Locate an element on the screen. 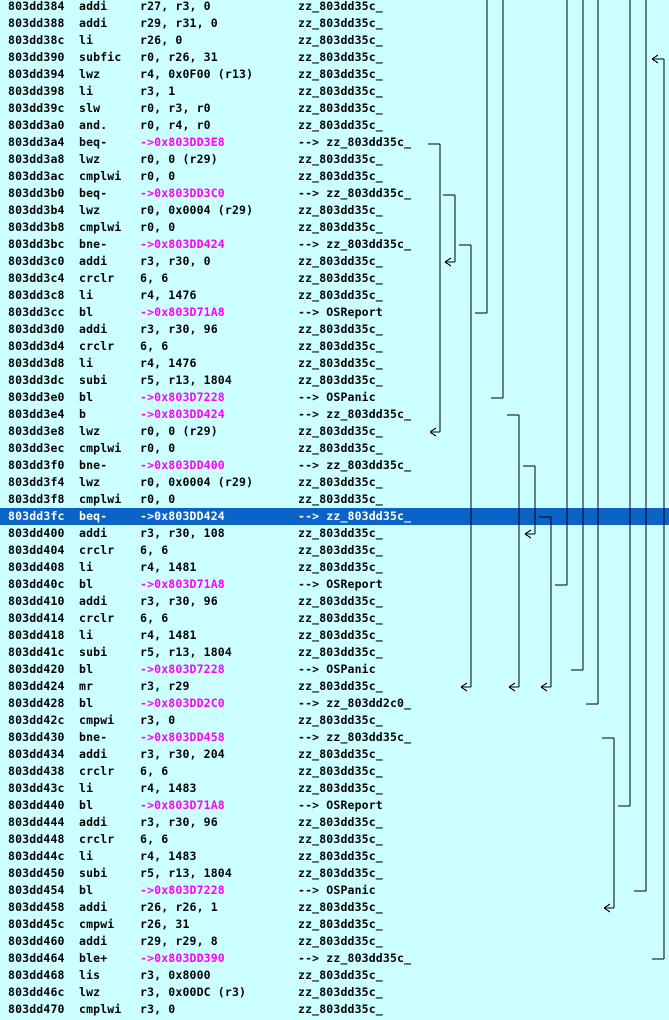 This screenshot has width=669, height=1020. instruction-operands: r26, 31 is located at coordinates (165, 924).